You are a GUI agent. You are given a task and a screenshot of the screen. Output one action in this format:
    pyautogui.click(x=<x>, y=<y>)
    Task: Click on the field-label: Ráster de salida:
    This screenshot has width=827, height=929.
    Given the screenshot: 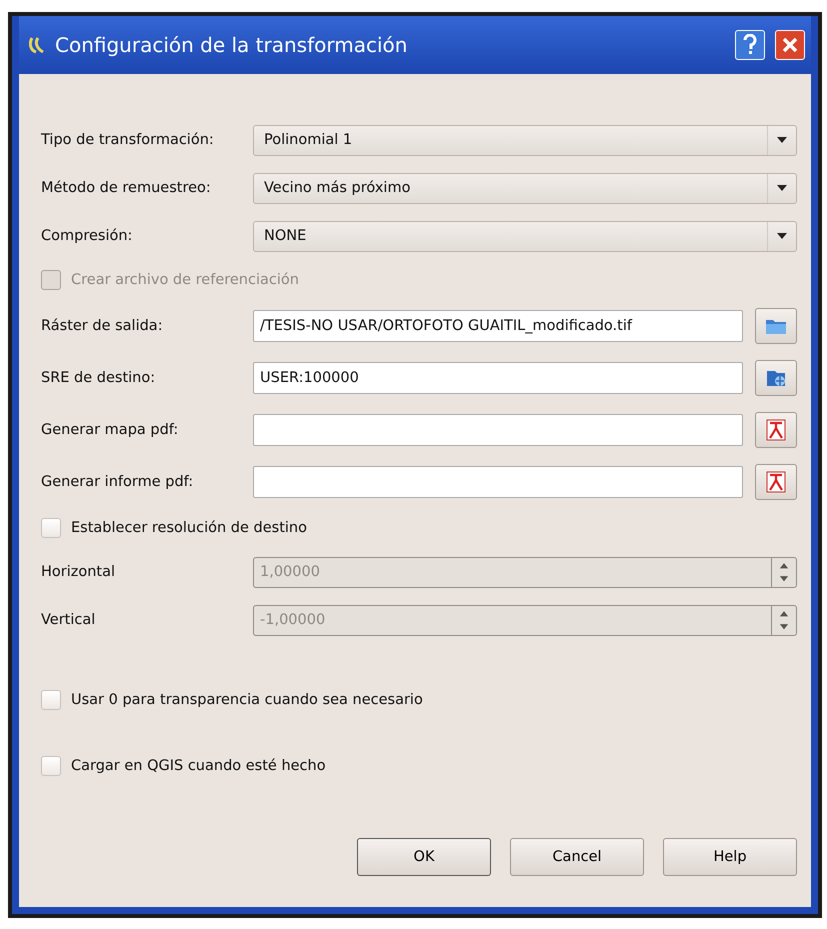 What is the action you would take?
    pyautogui.click(x=102, y=326)
    